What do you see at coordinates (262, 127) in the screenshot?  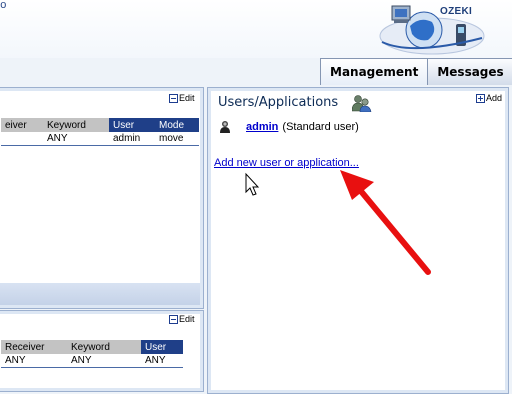 I see `user-link-admin: admin` at bounding box center [262, 127].